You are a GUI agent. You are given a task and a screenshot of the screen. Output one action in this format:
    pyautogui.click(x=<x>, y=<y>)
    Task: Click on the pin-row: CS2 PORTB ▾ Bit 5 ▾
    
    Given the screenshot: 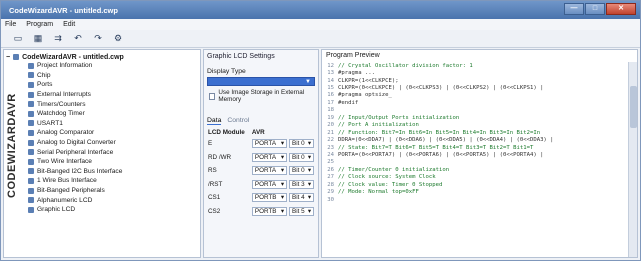 What is the action you would take?
    pyautogui.click(x=261, y=212)
    